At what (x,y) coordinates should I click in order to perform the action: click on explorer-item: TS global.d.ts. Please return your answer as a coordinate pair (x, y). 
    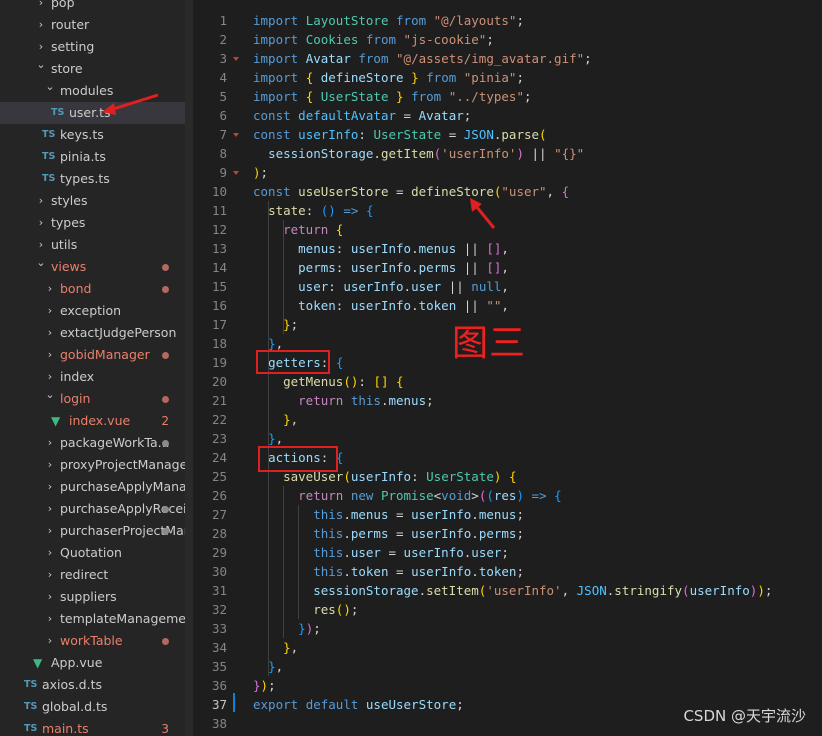
    Looking at the image, I should click on (92, 707).